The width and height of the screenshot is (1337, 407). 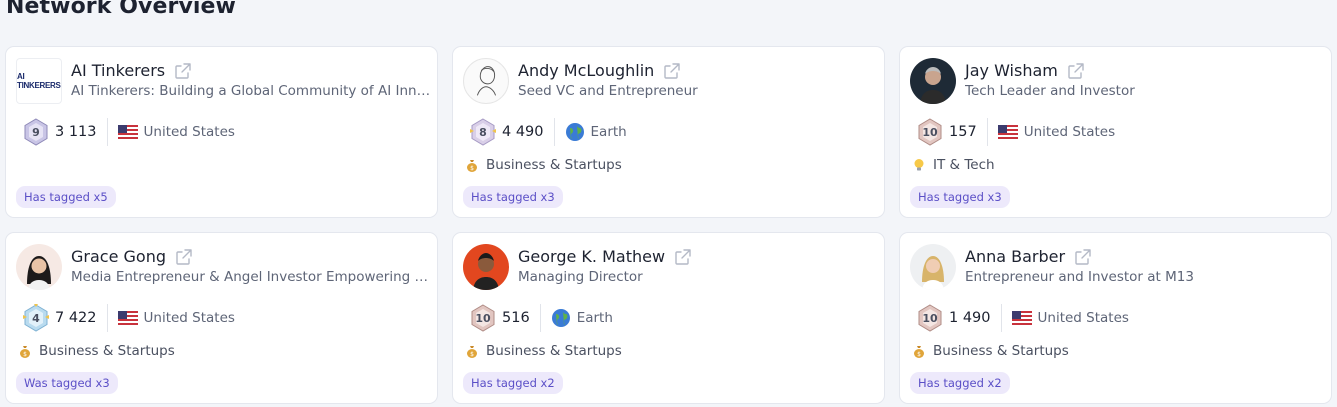 I want to click on profile-subtitle: Tech Leader and Investor, so click(x=1050, y=91).